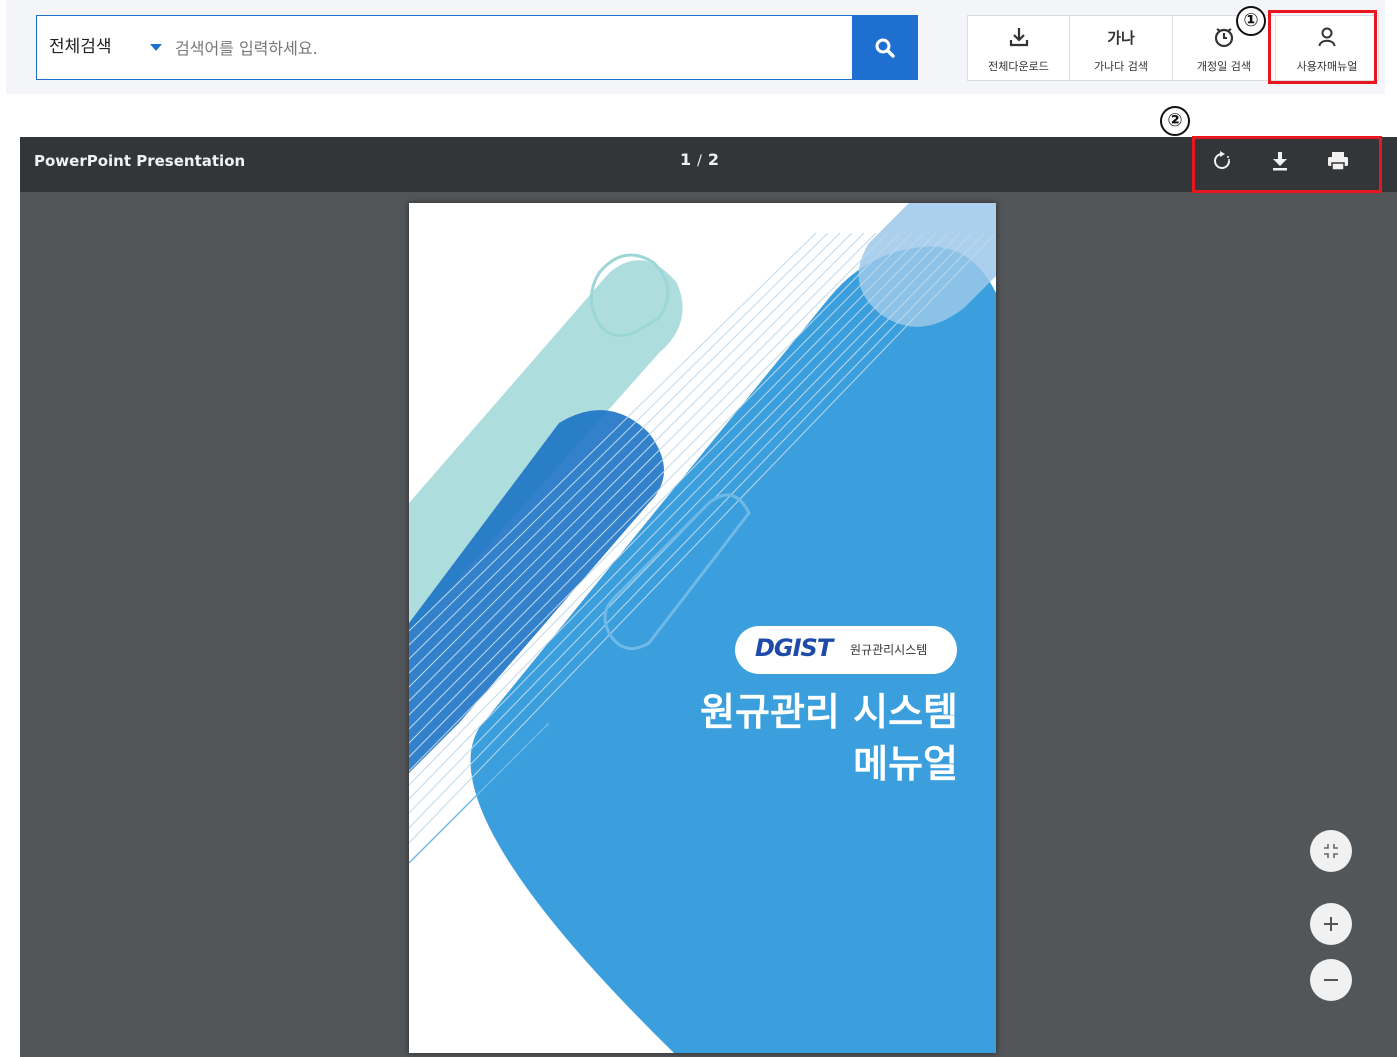  Describe the element at coordinates (1175, 121) in the screenshot. I see `marker-2: ②` at that location.